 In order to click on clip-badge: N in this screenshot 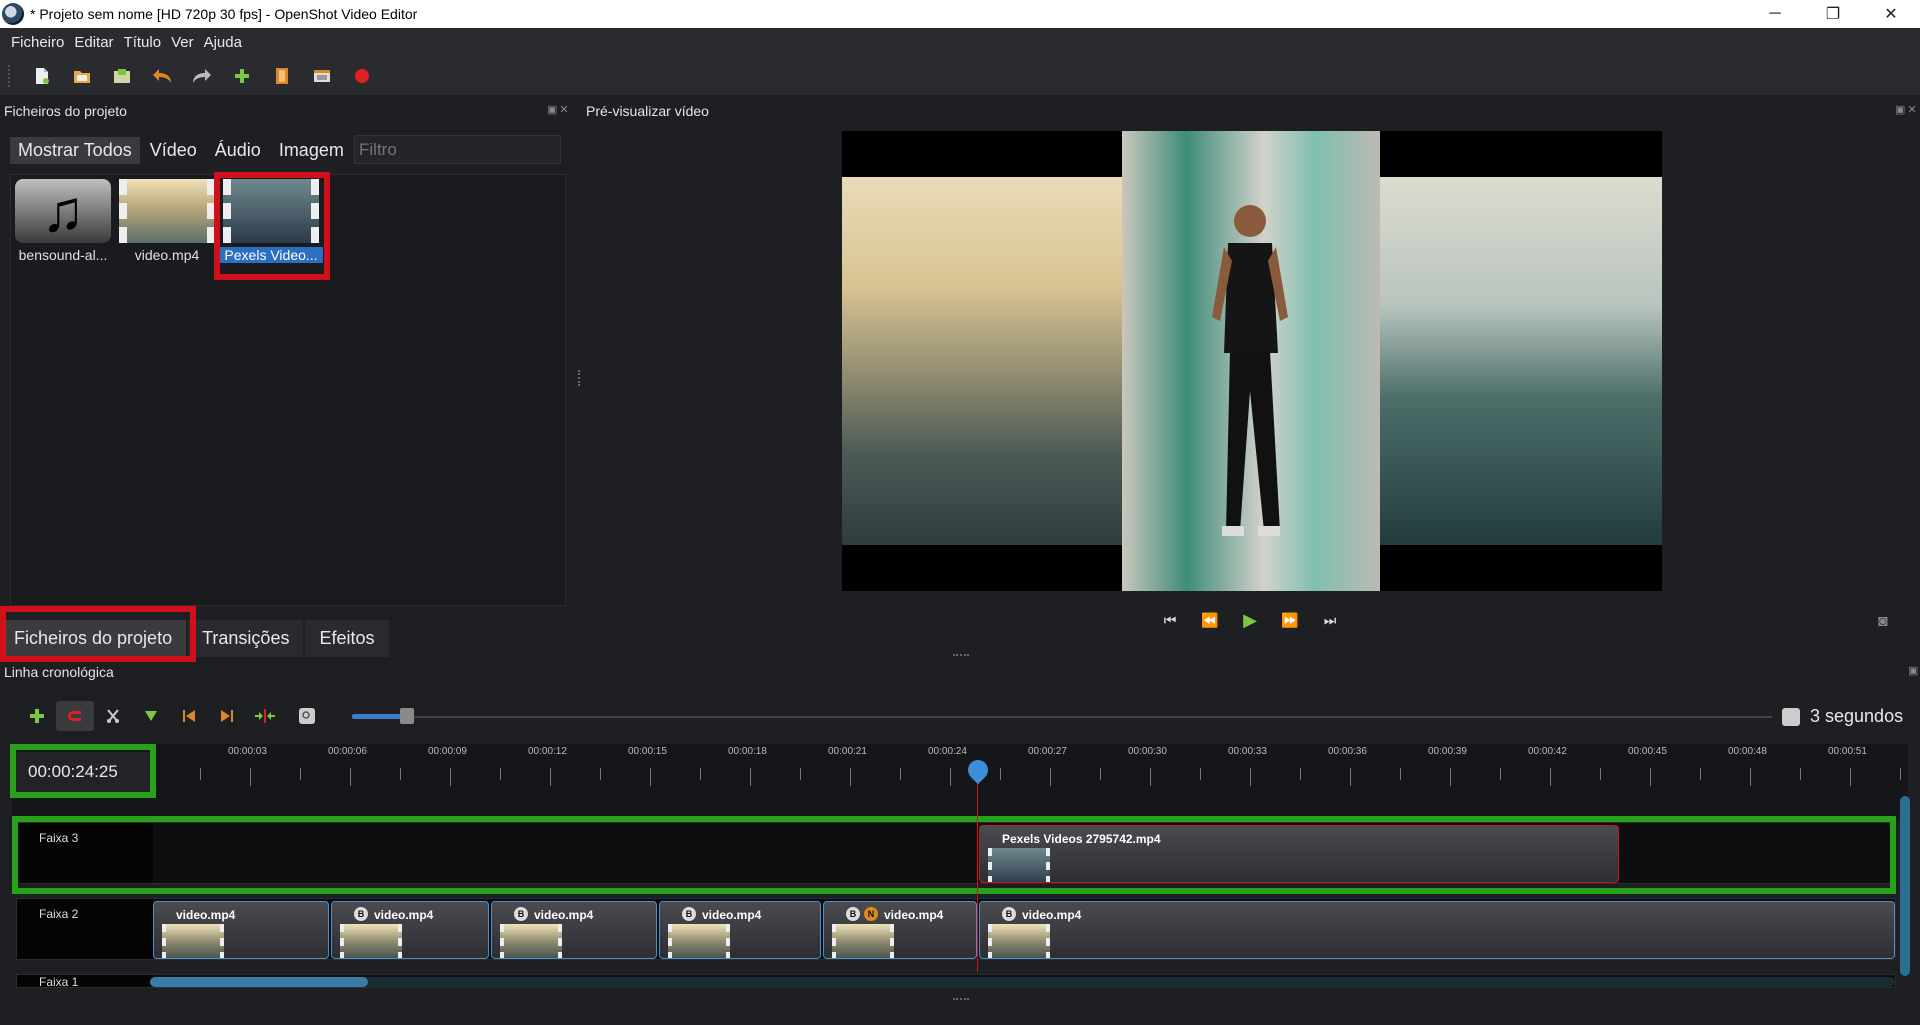, I will do `click(871, 914)`.